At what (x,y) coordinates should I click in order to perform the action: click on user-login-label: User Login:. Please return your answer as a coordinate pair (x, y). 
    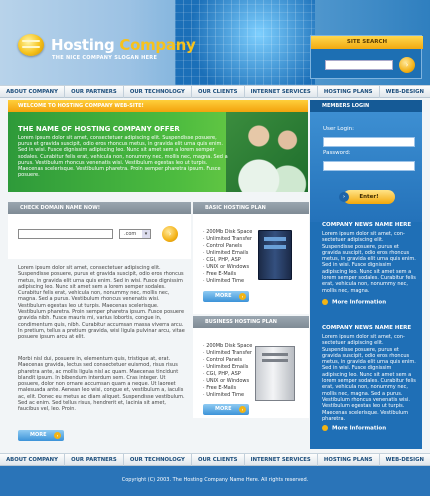
    Looking at the image, I should click on (338, 129).